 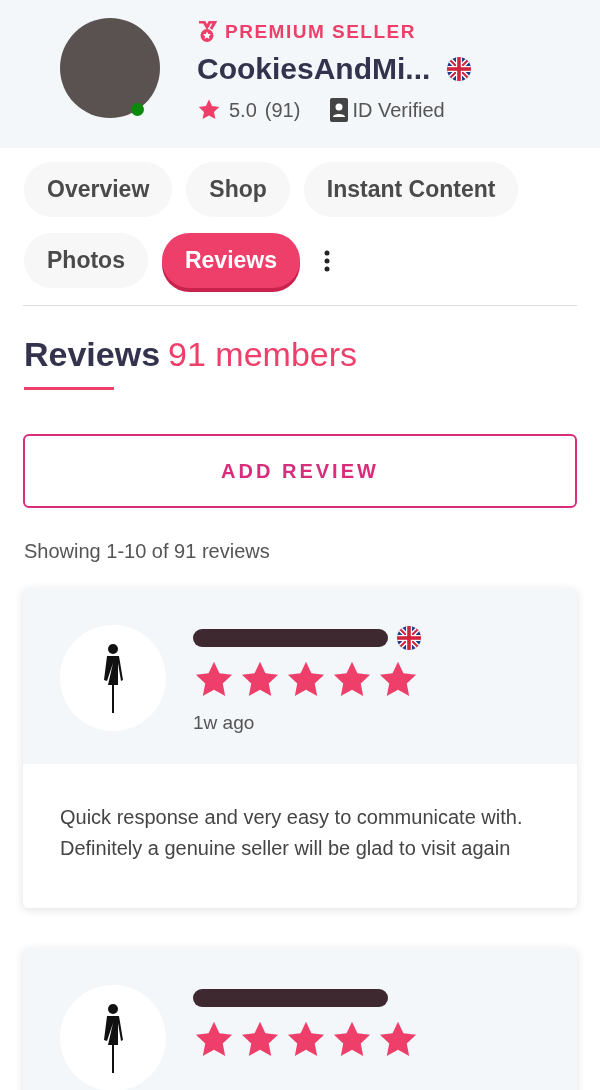 I want to click on rating-value: 5.0, so click(x=243, y=110).